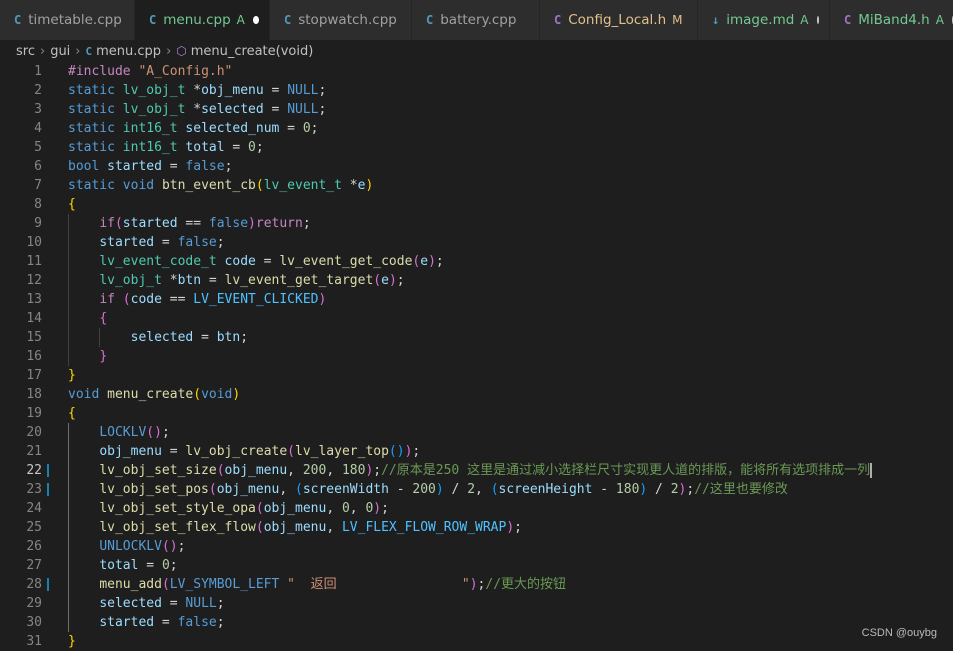 The width and height of the screenshot is (953, 651). Describe the element at coordinates (476, 546) in the screenshot. I see `code-line: 26 UNLOCKLV();` at that location.